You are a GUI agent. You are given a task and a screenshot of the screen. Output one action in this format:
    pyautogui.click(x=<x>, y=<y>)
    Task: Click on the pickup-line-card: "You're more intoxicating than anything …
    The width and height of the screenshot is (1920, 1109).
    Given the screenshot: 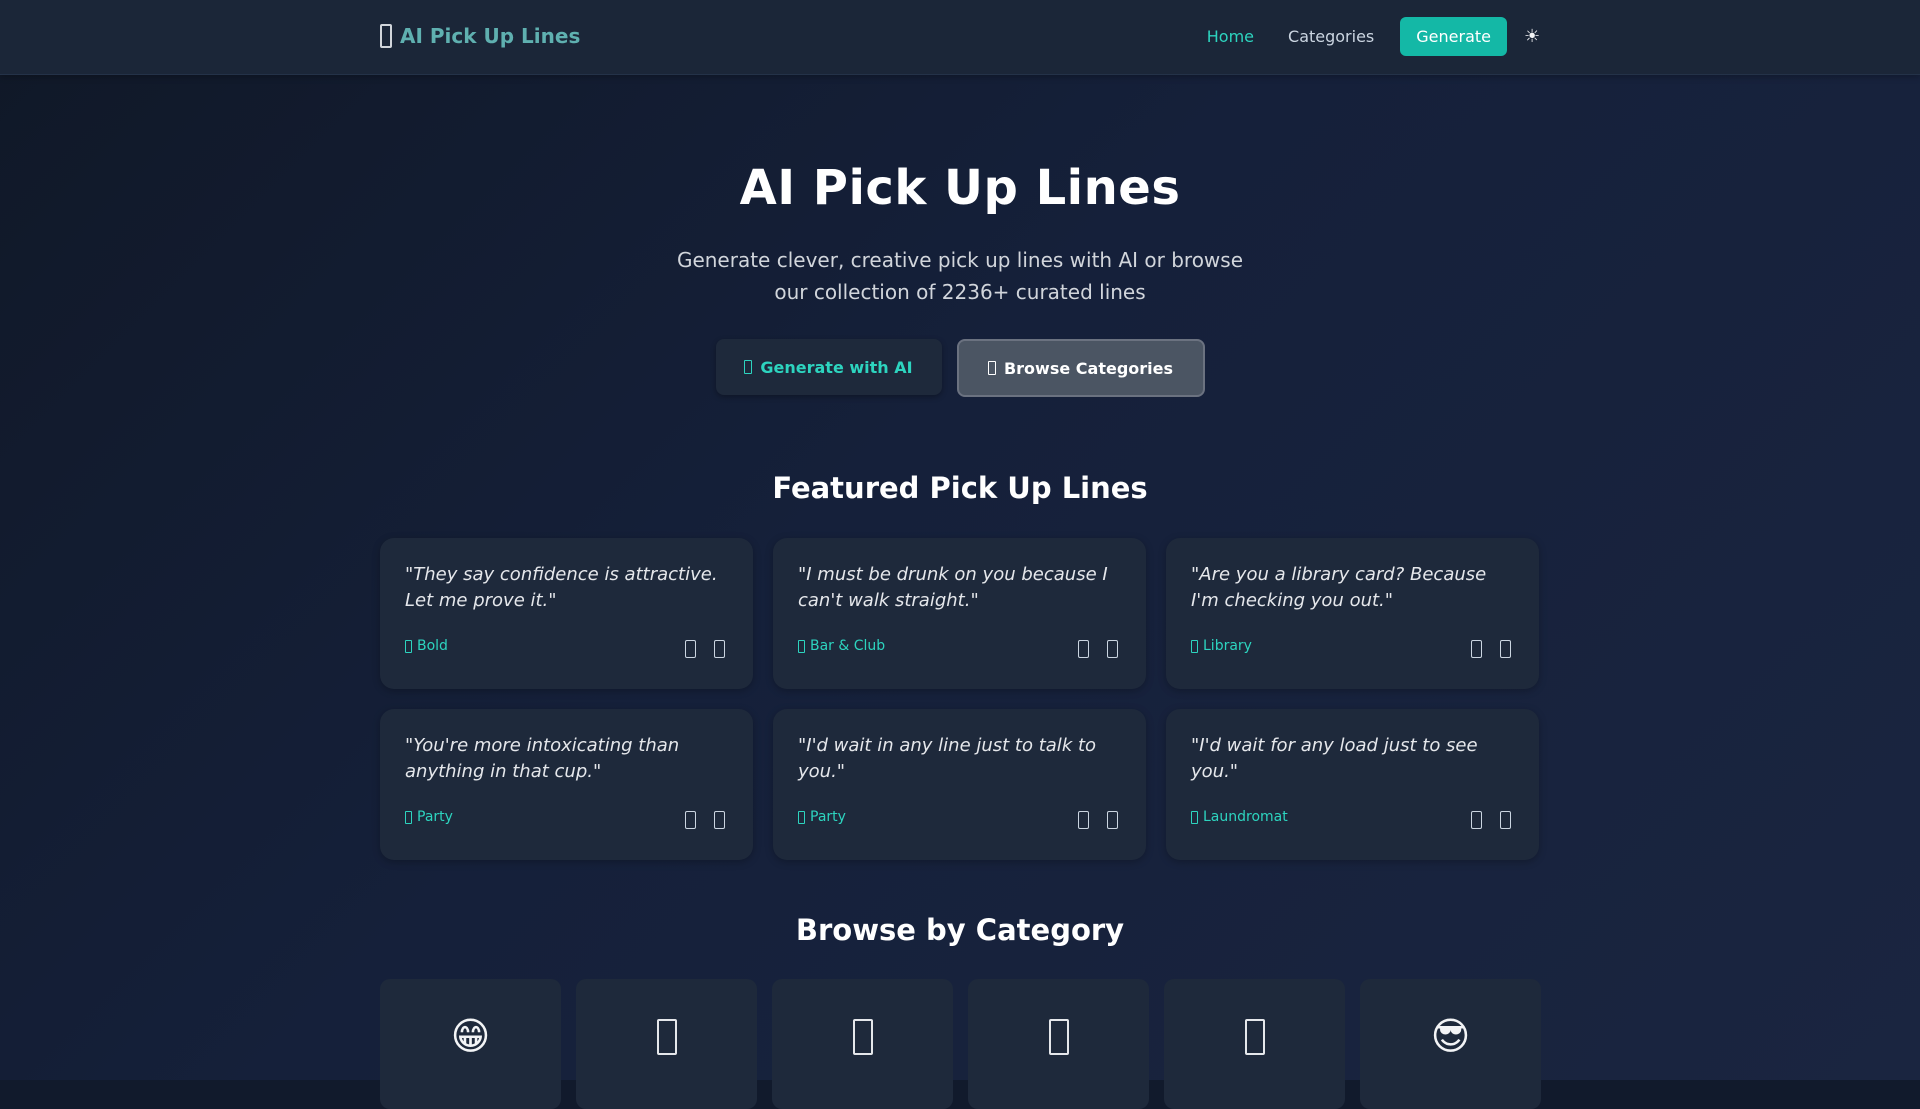 What is the action you would take?
    pyautogui.click(x=566, y=784)
    